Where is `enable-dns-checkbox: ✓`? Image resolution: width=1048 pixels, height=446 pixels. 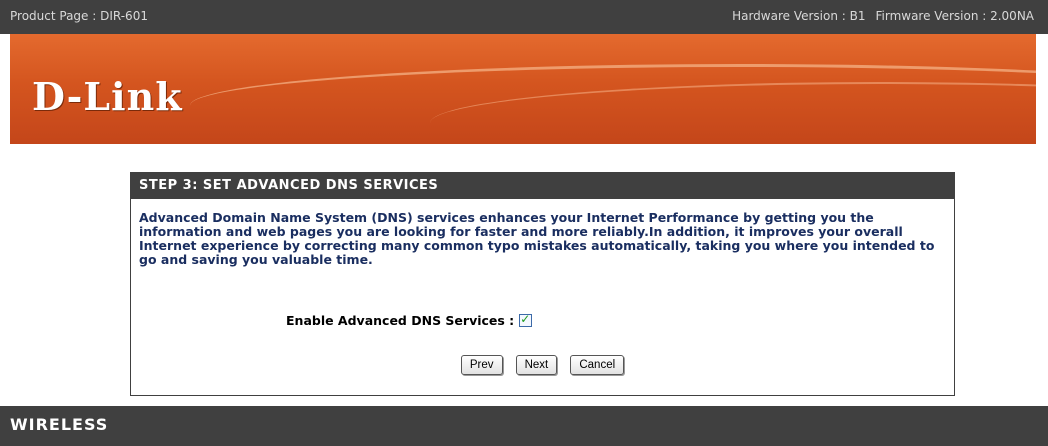
enable-dns-checkbox: ✓ is located at coordinates (526, 319).